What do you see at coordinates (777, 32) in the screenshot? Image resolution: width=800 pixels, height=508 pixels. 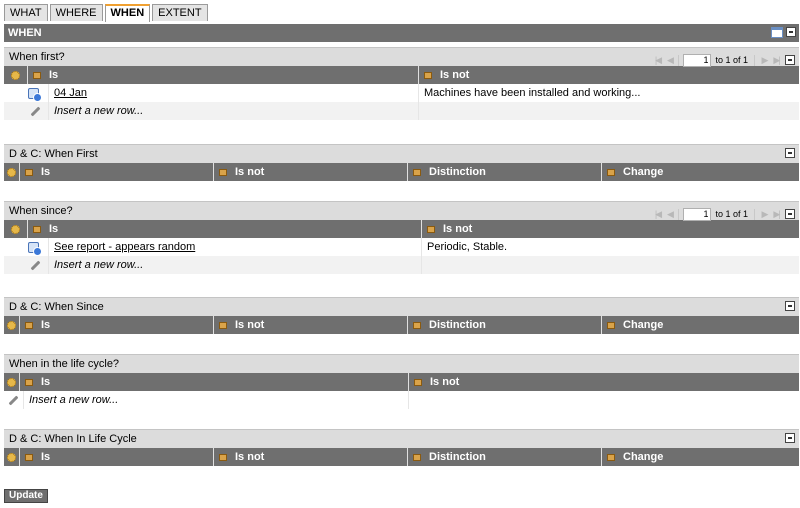 I see `calendar-icon` at bounding box center [777, 32].